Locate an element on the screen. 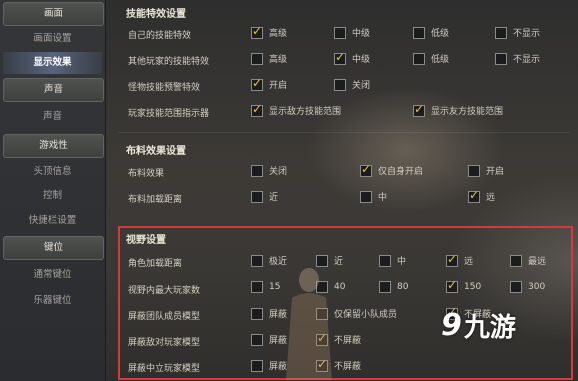  option-label: 低级 is located at coordinates (440, 60).